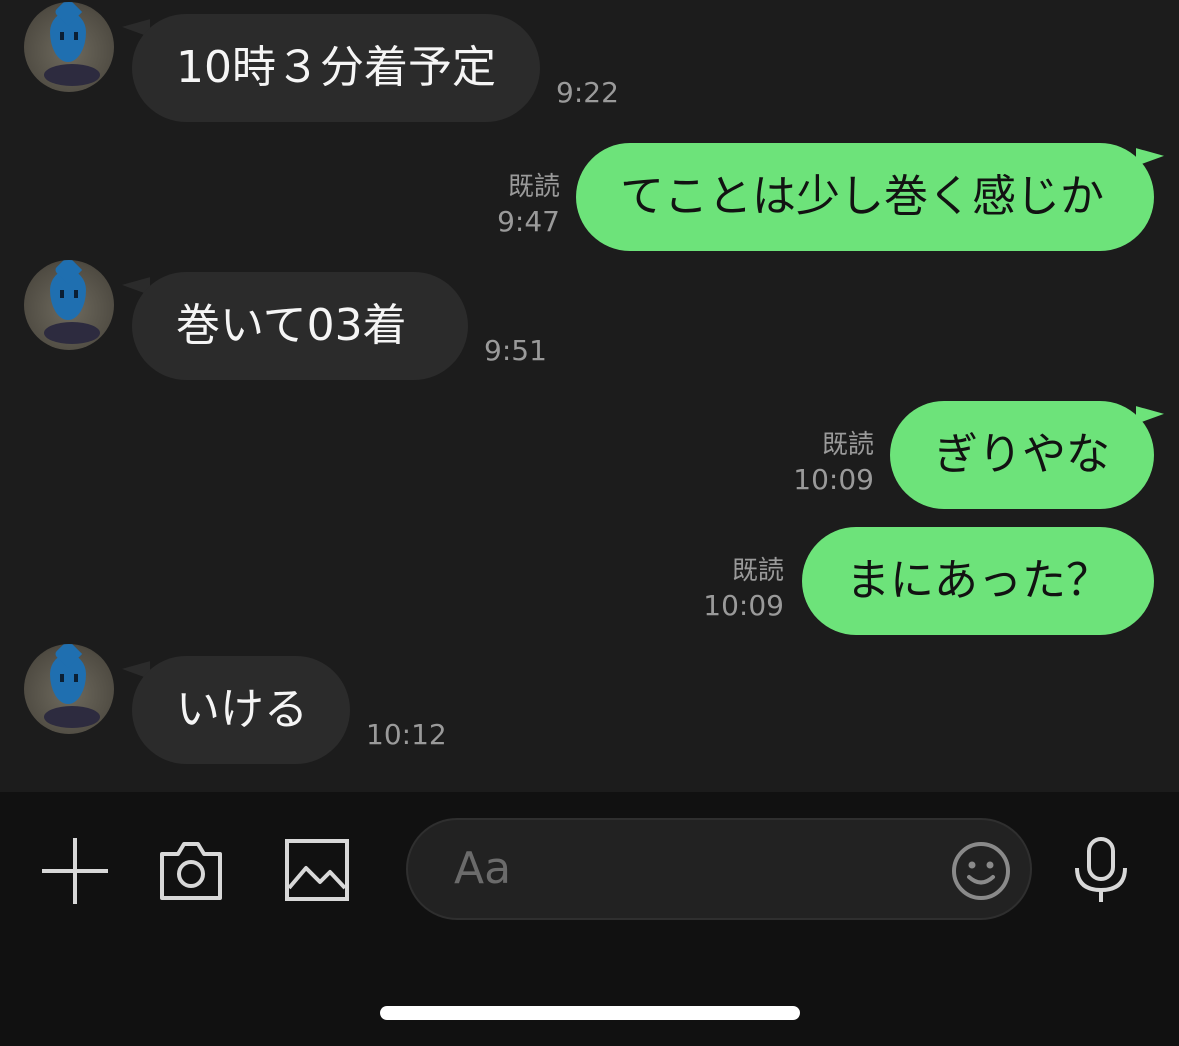  Describe the element at coordinates (241, 710) in the screenshot. I see `incoming-message: いける` at that location.